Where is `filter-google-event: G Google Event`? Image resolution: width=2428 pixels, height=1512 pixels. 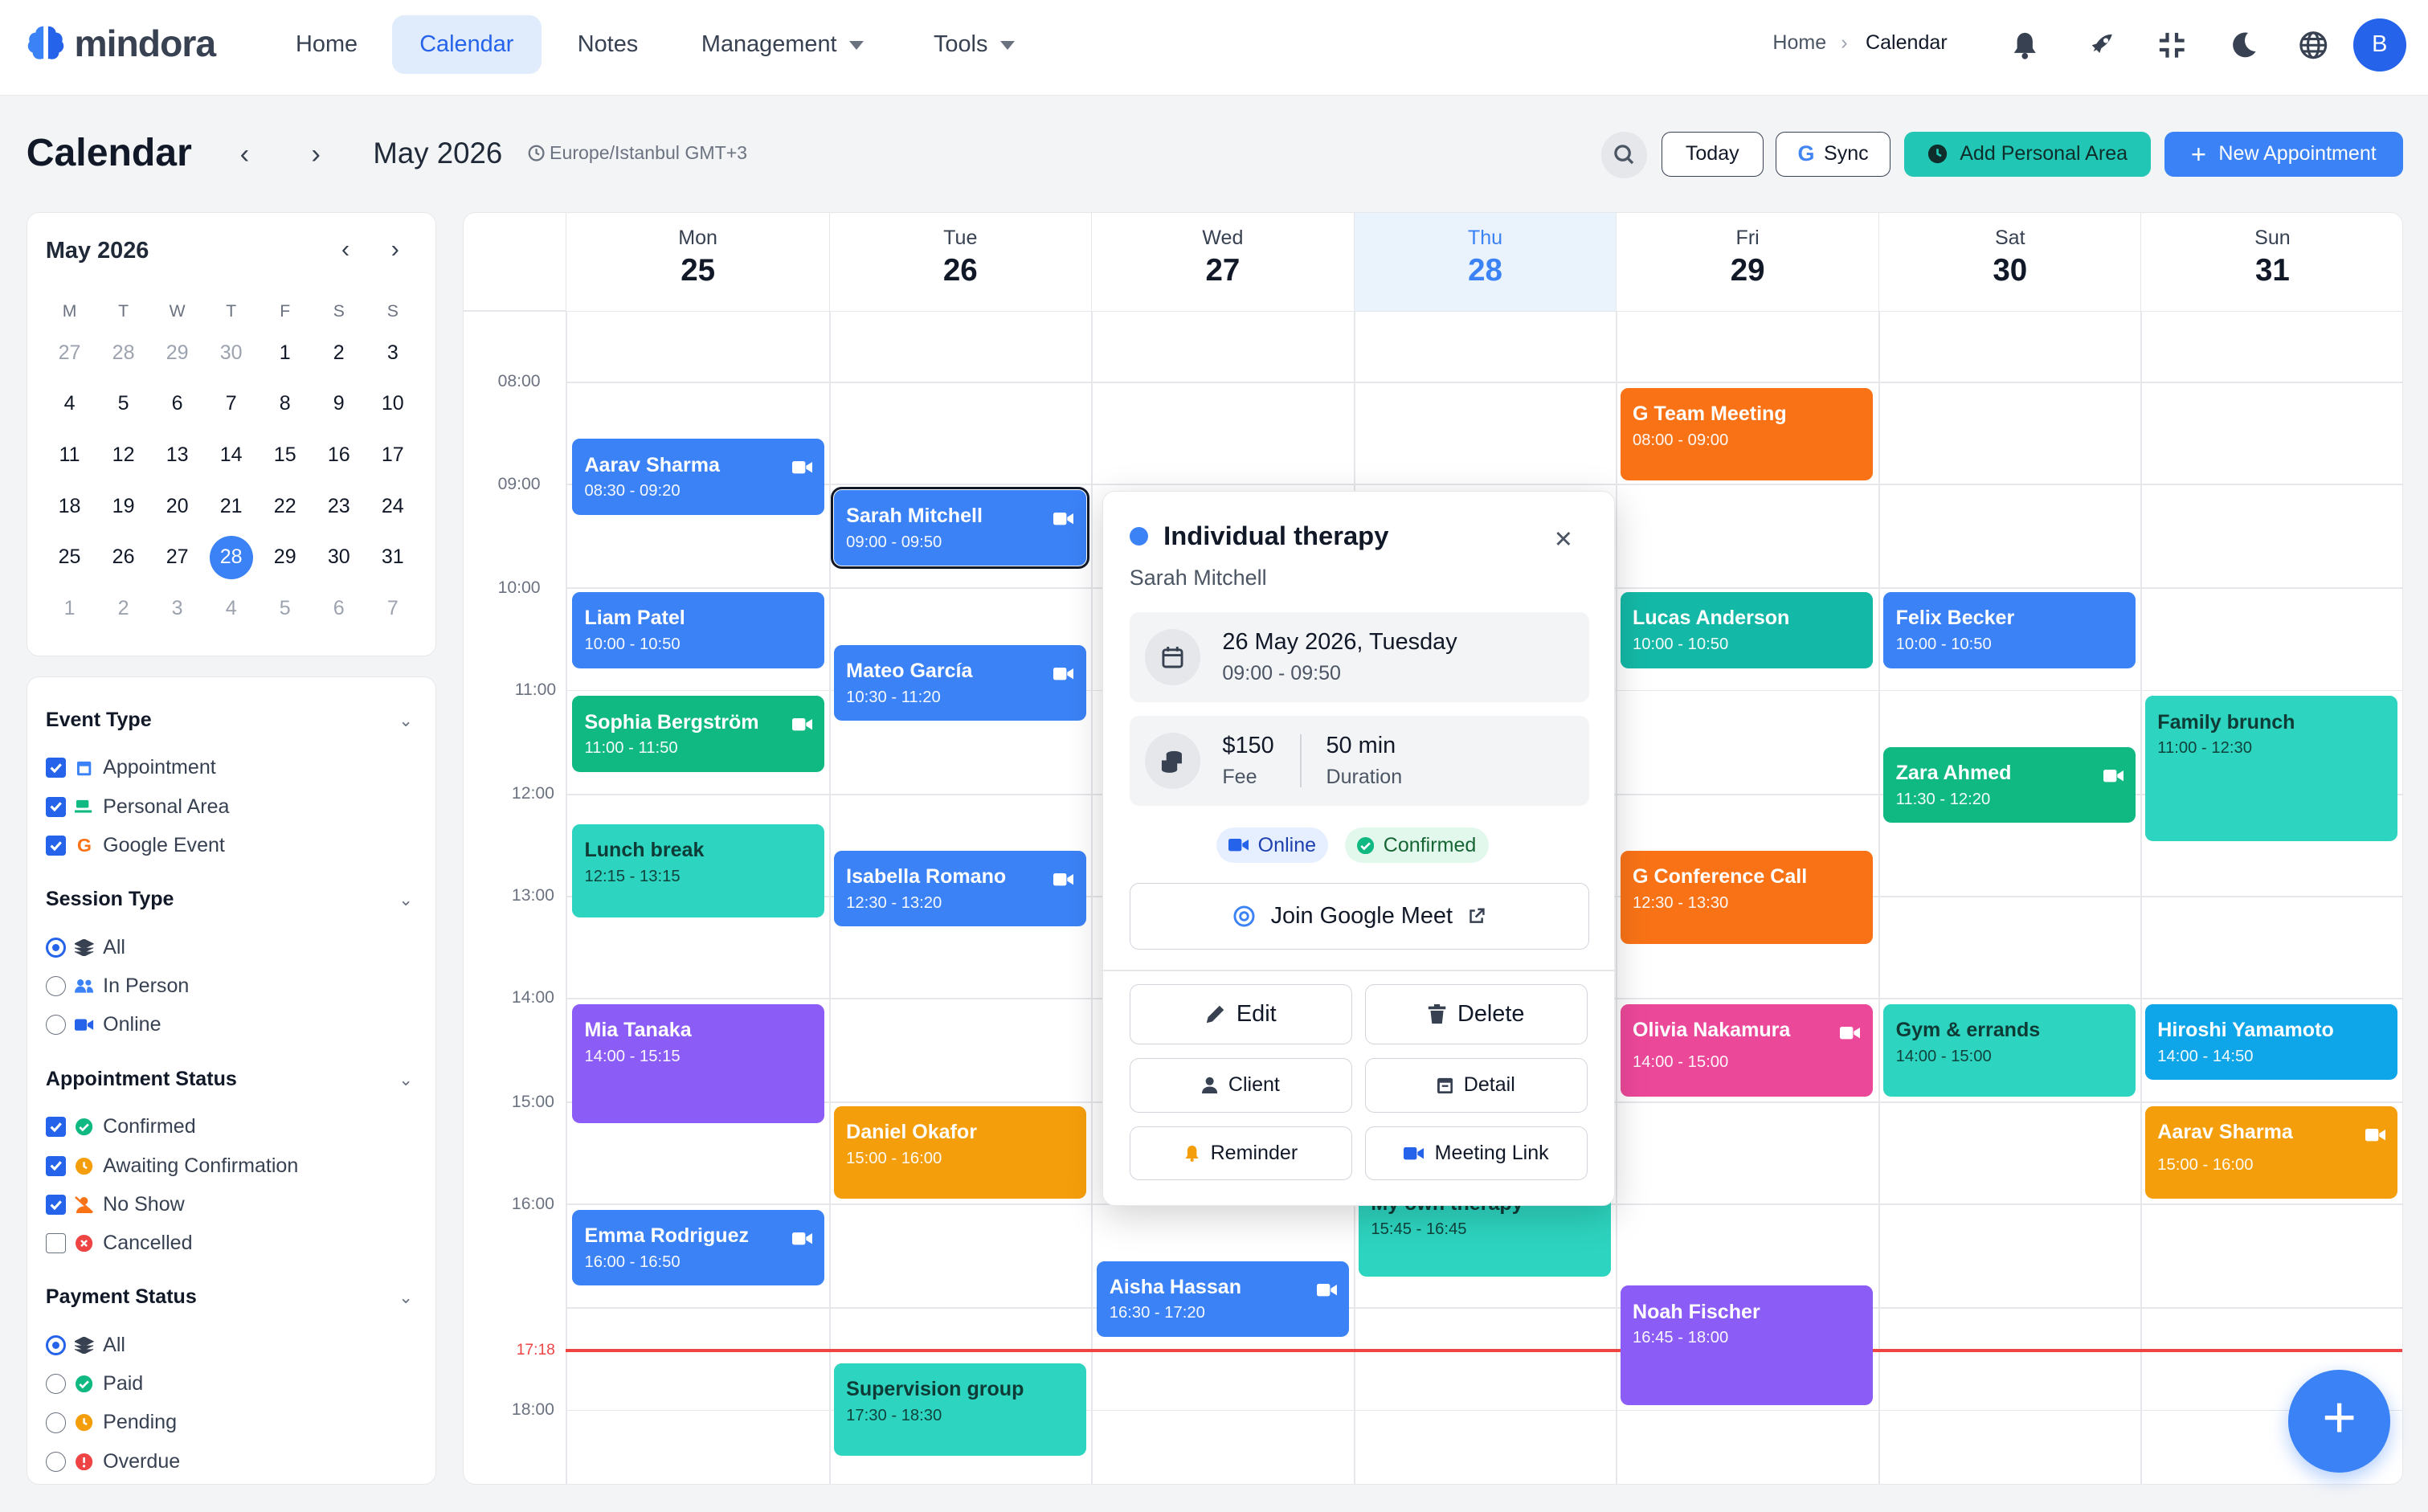
filter-google-event: G Google Event is located at coordinates (135, 845).